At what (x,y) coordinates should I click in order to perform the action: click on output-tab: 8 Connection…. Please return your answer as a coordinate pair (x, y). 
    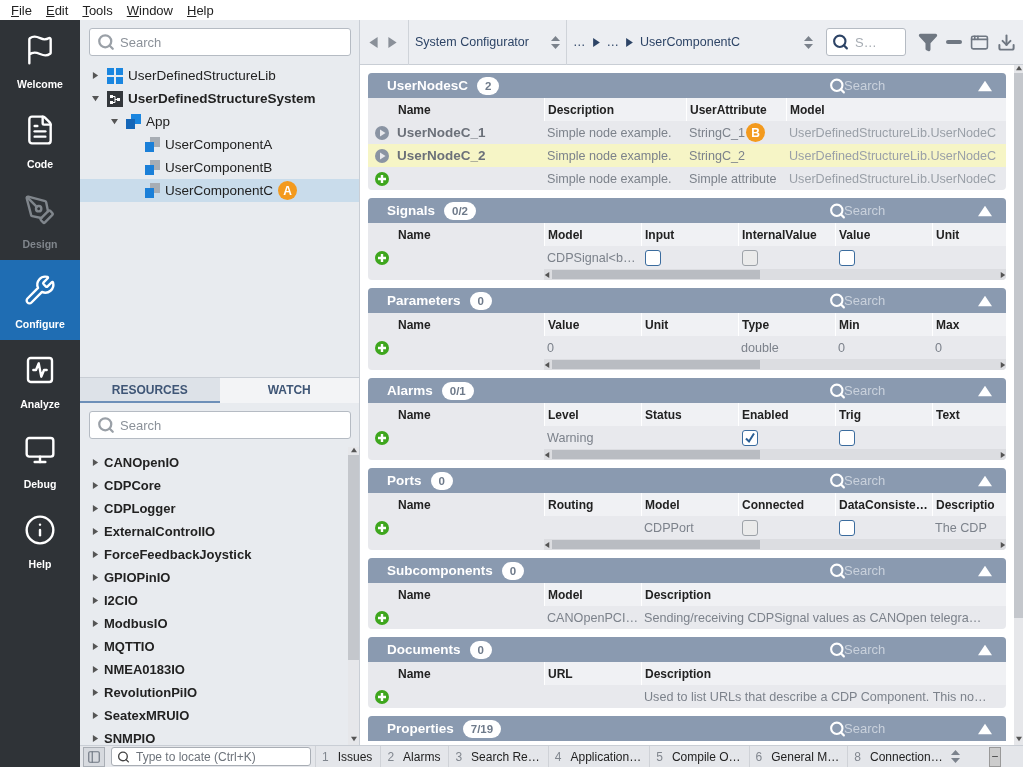
    Looking at the image, I should click on (899, 756).